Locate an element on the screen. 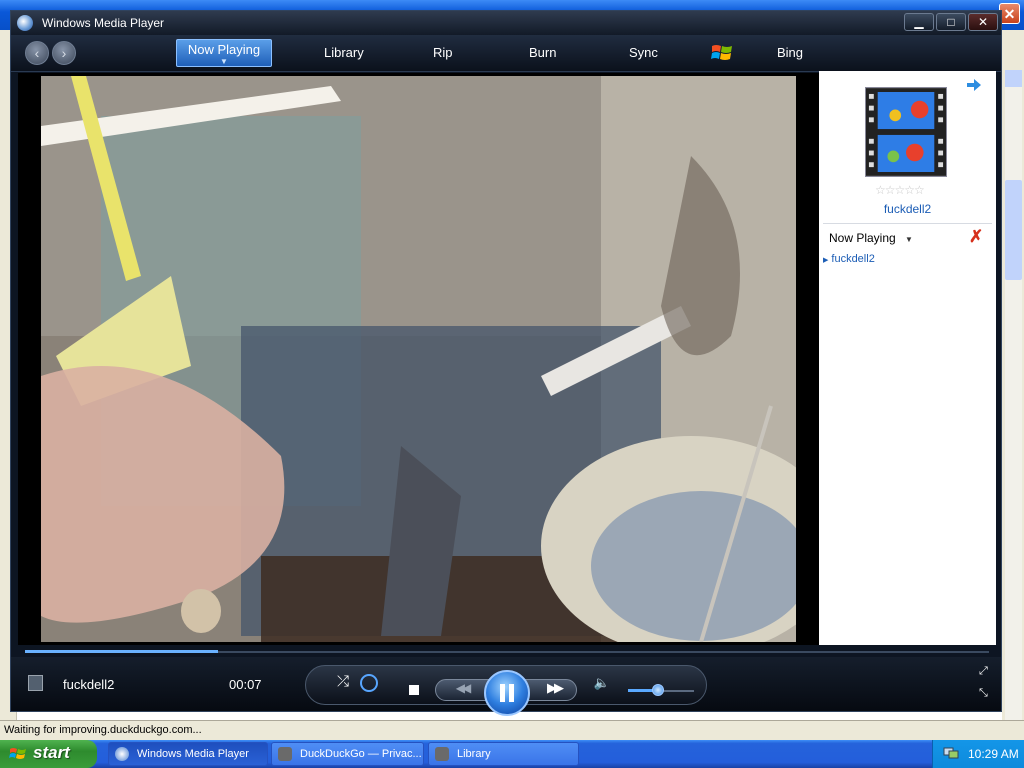 The width and height of the screenshot is (1024, 768). wmp-app-icon is located at coordinates (25, 23).